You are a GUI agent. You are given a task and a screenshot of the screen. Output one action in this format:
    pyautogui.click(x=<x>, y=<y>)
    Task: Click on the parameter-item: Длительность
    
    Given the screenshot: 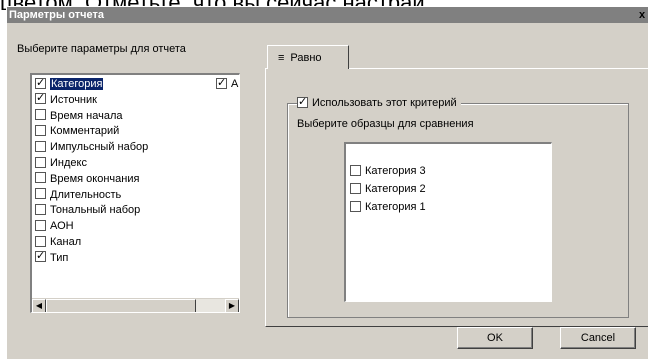 What is the action you would take?
    pyautogui.click(x=78, y=195)
    